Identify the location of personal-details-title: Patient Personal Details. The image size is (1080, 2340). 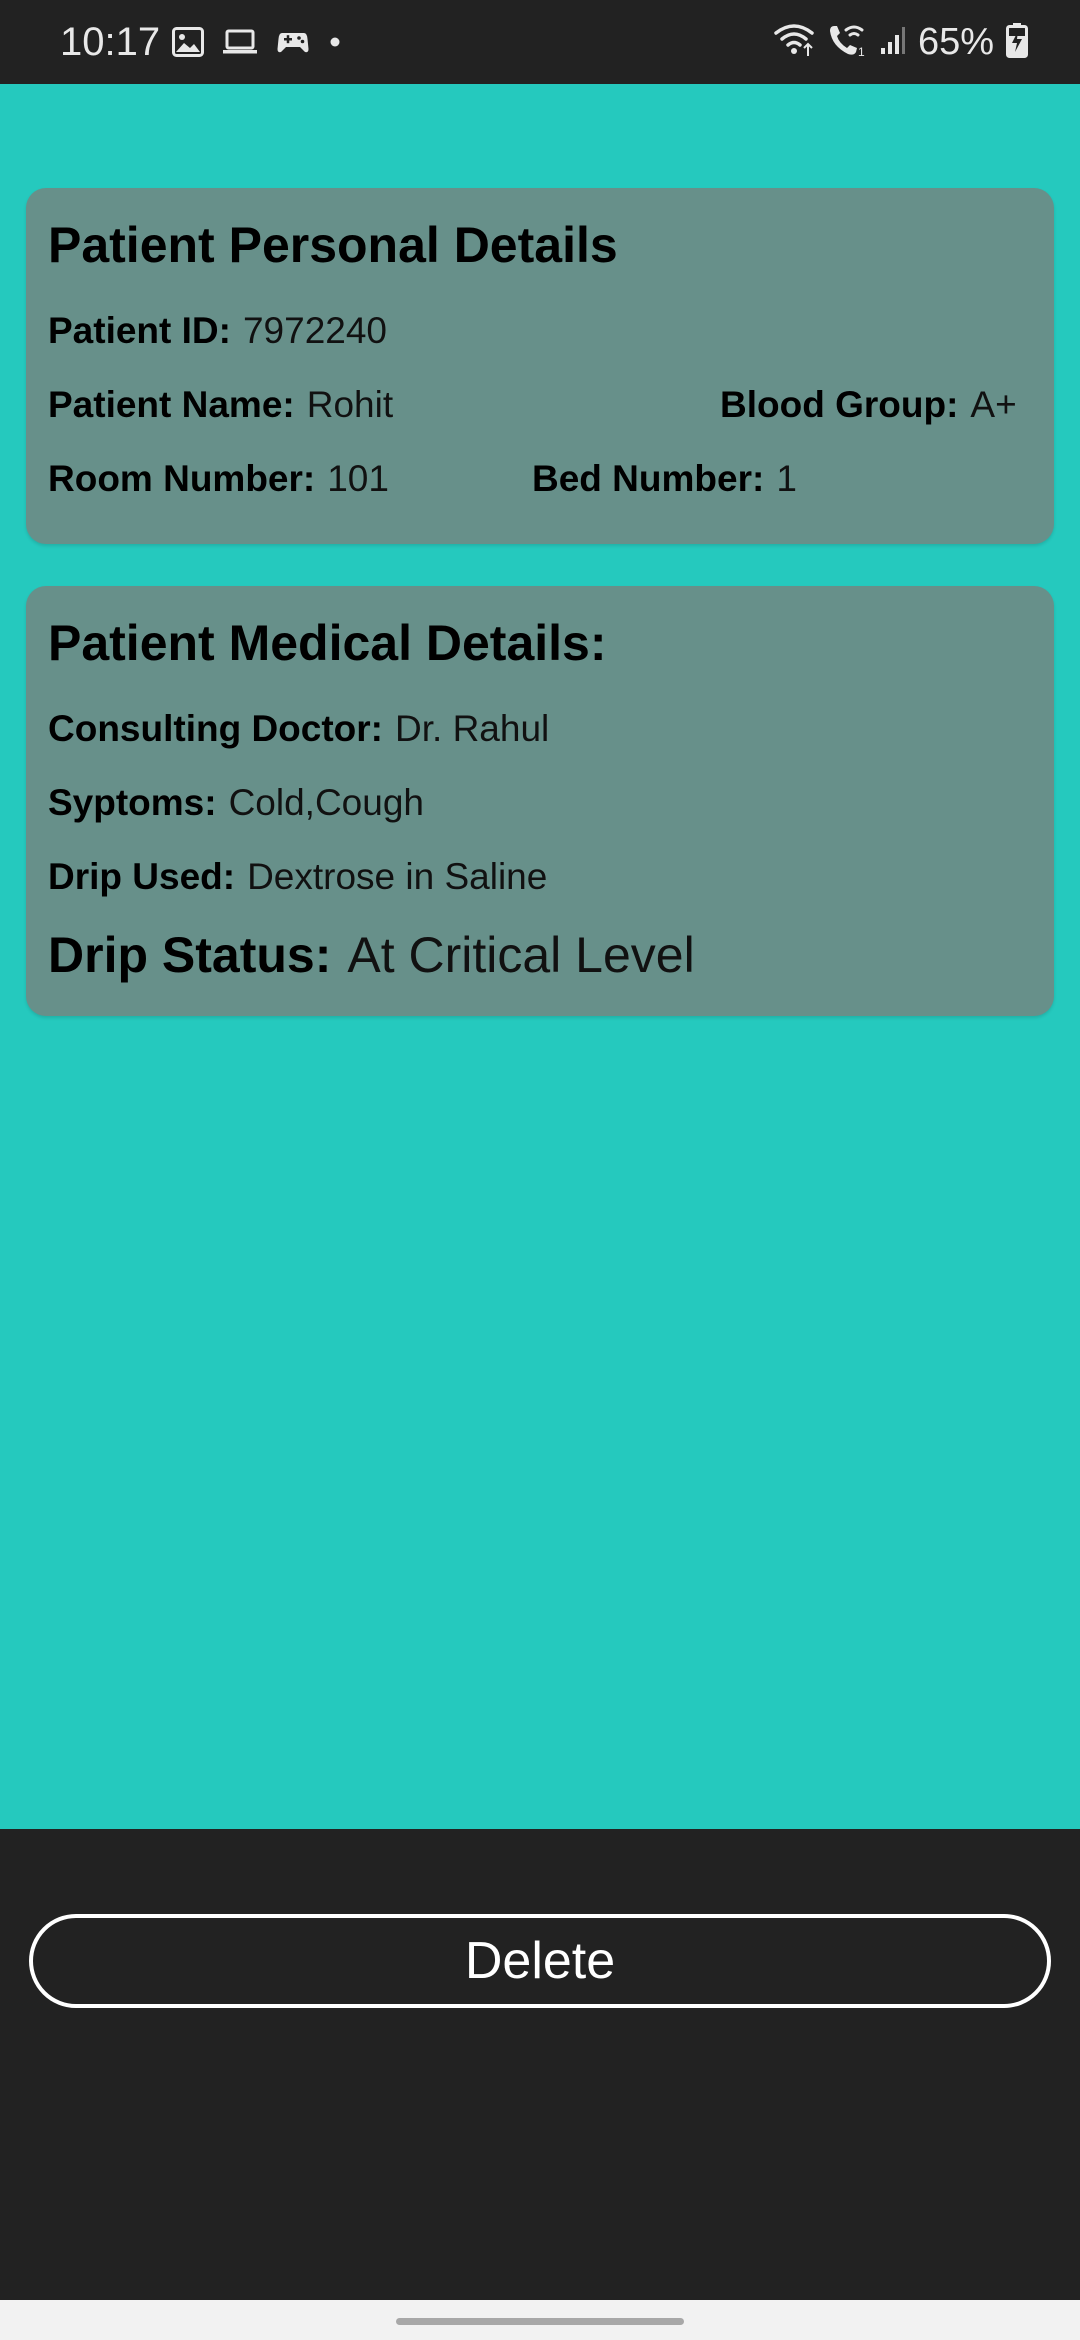
(333, 245).